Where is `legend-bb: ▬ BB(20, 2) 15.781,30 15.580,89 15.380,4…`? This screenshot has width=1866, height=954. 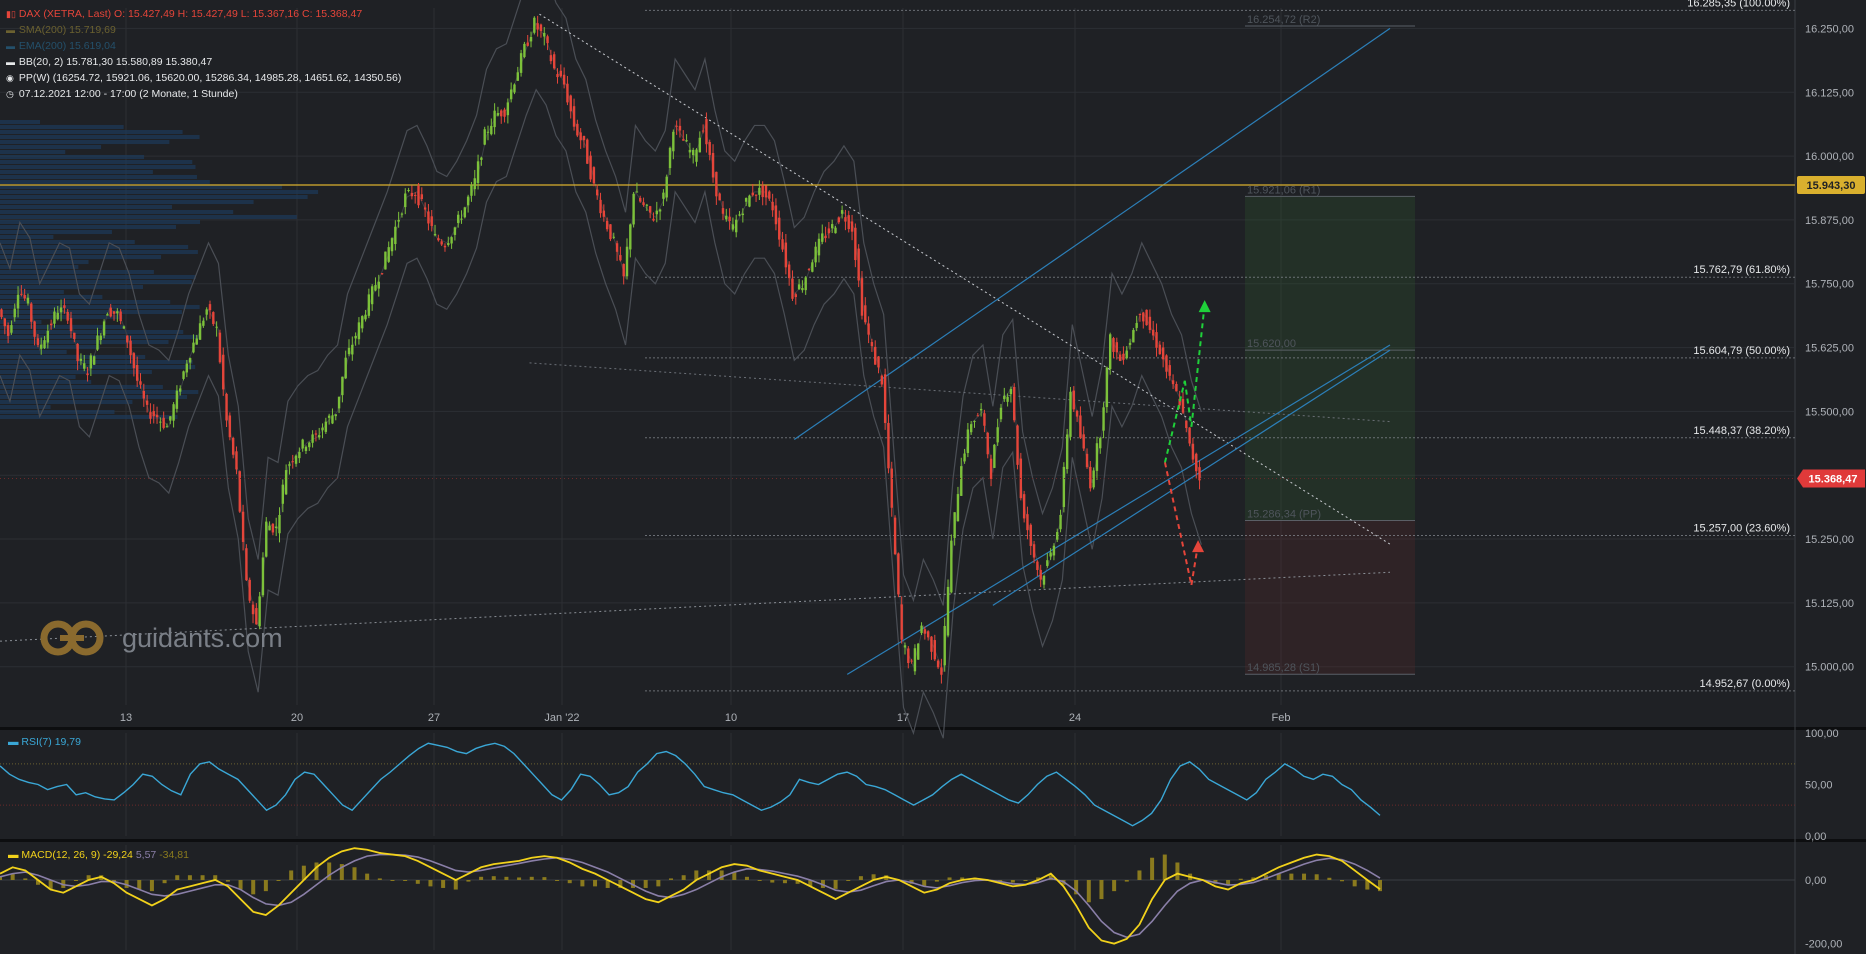 legend-bb: ▬ BB(20, 2) 15.781,30 15.580,89 15.380,4… is located at coordinates (203, 62).